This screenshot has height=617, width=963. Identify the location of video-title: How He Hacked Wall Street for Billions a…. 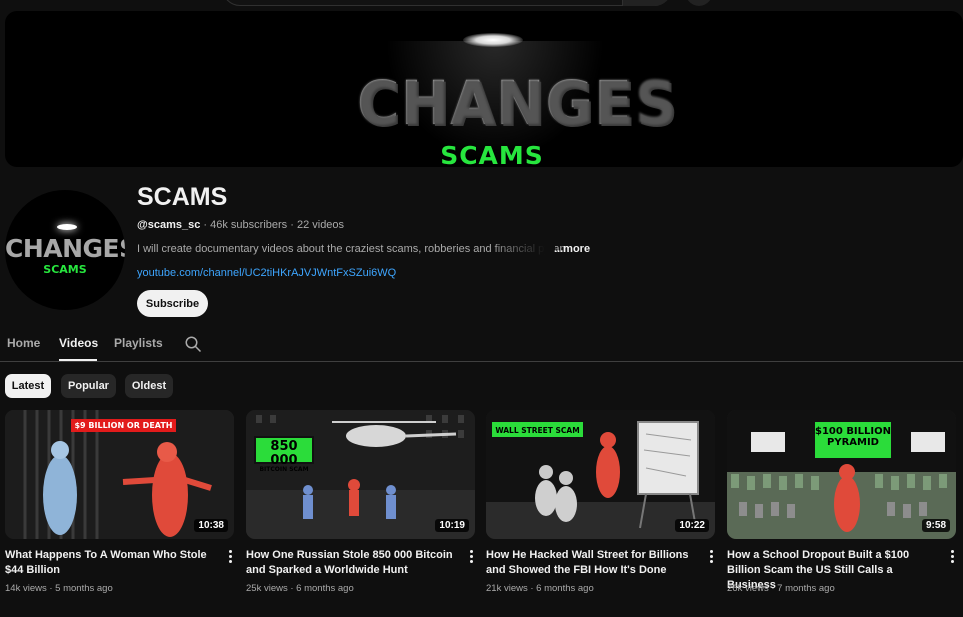
(593, 563).